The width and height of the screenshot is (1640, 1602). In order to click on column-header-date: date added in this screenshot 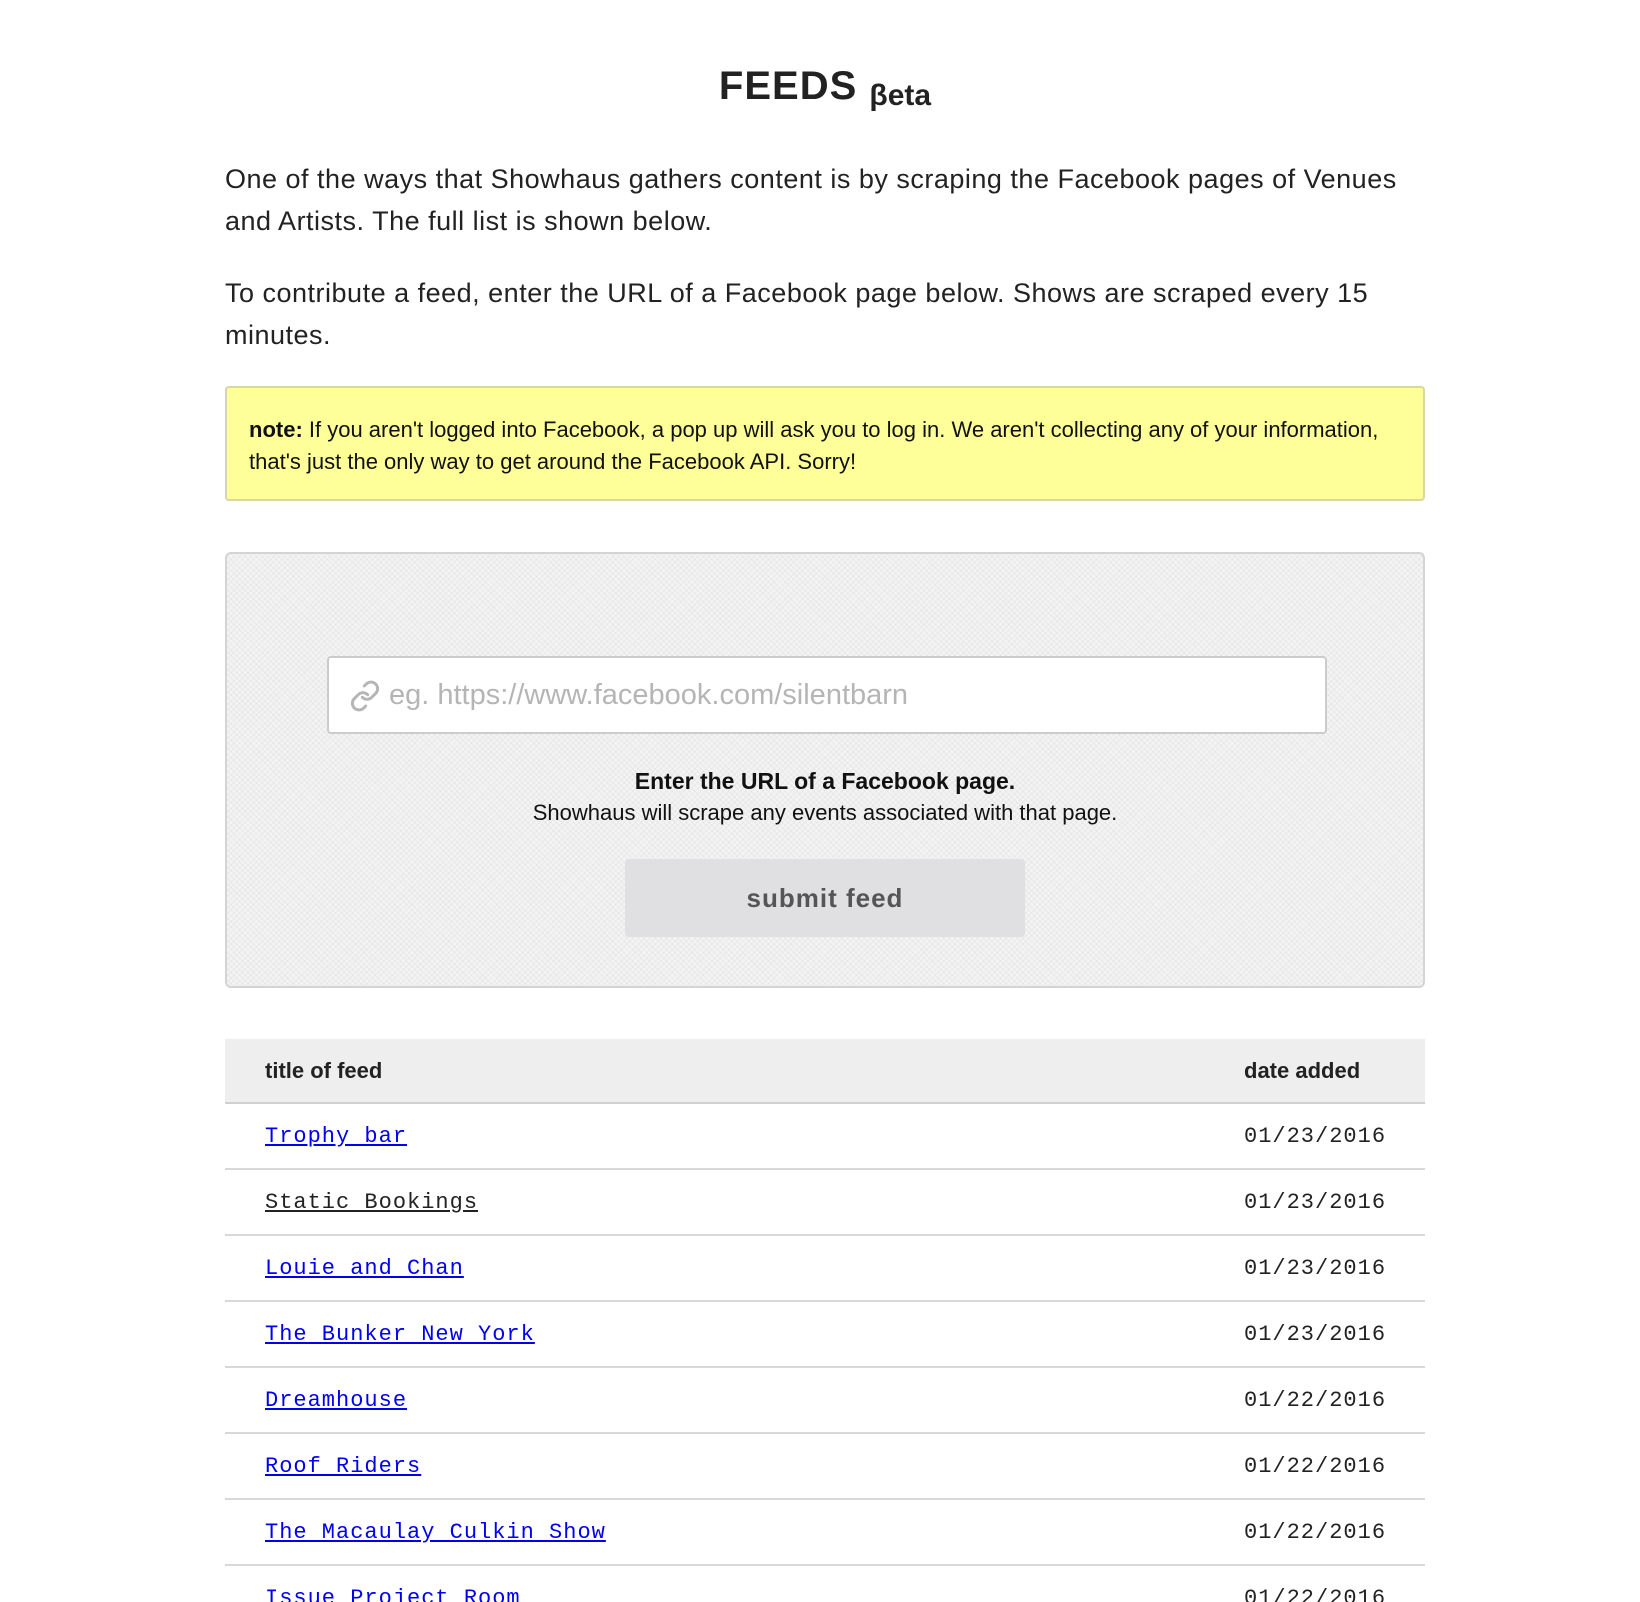, I will do `click(1334, 1071)`.